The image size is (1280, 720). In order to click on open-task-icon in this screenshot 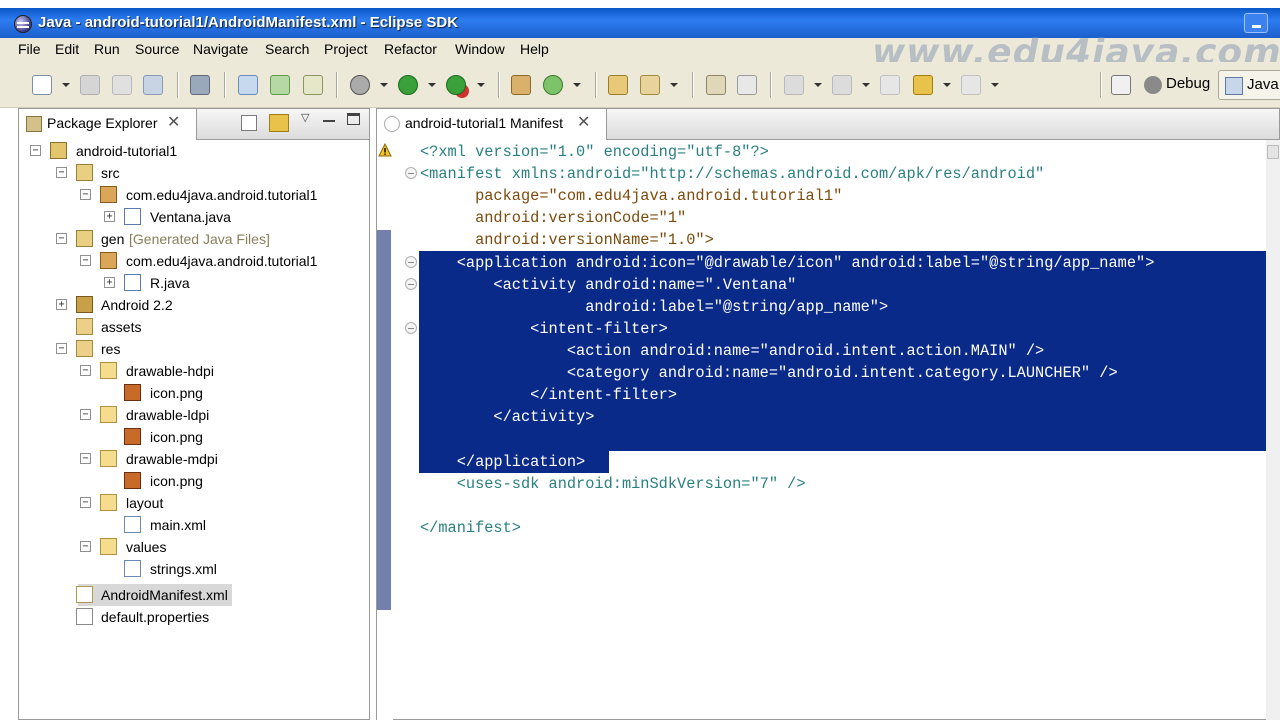, I will do `click(618, 85)`.